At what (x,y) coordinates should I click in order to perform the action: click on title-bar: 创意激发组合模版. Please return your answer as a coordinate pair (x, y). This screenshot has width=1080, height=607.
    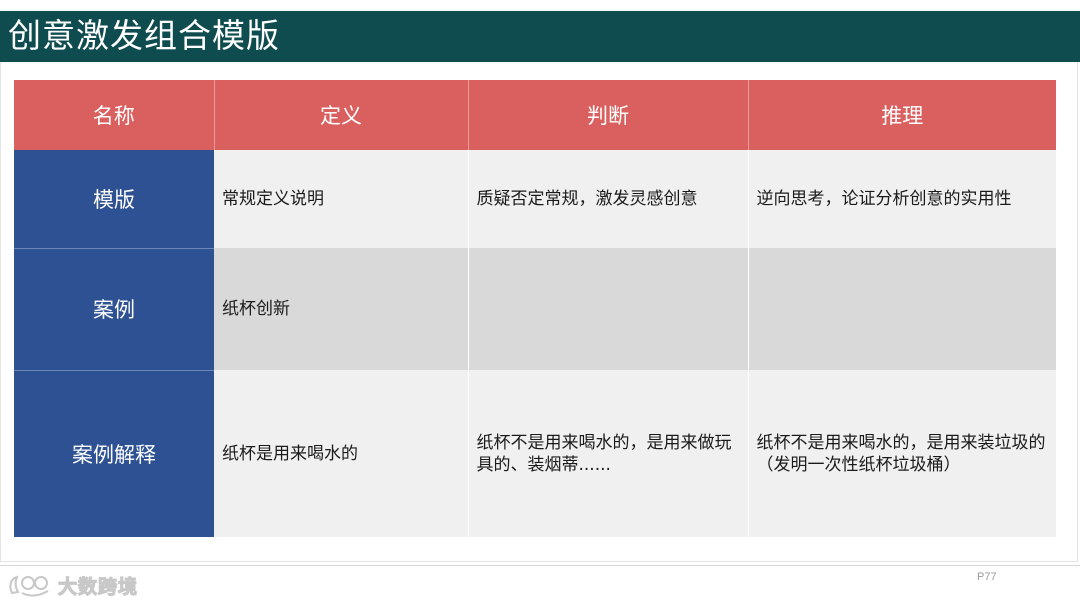
    Looking at the image, I should click on (540, 36).